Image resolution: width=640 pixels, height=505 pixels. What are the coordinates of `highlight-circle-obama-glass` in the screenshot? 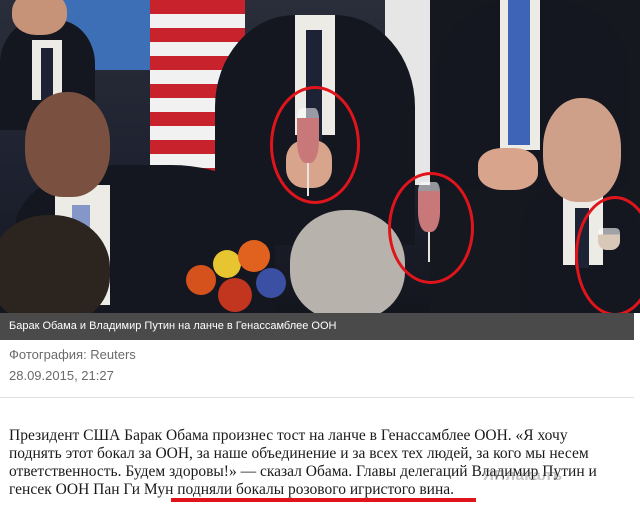 It's located at (431, 228).